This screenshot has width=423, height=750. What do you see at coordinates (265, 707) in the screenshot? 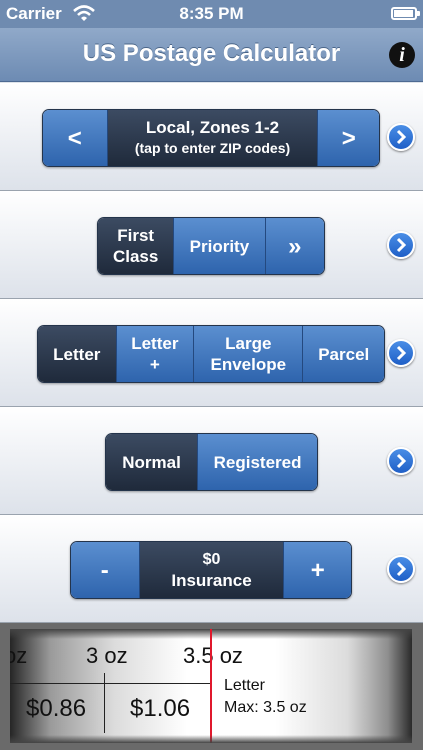
I see `scale-max-weight: Max: 3.5 oz` at bounding box center [265, 707].